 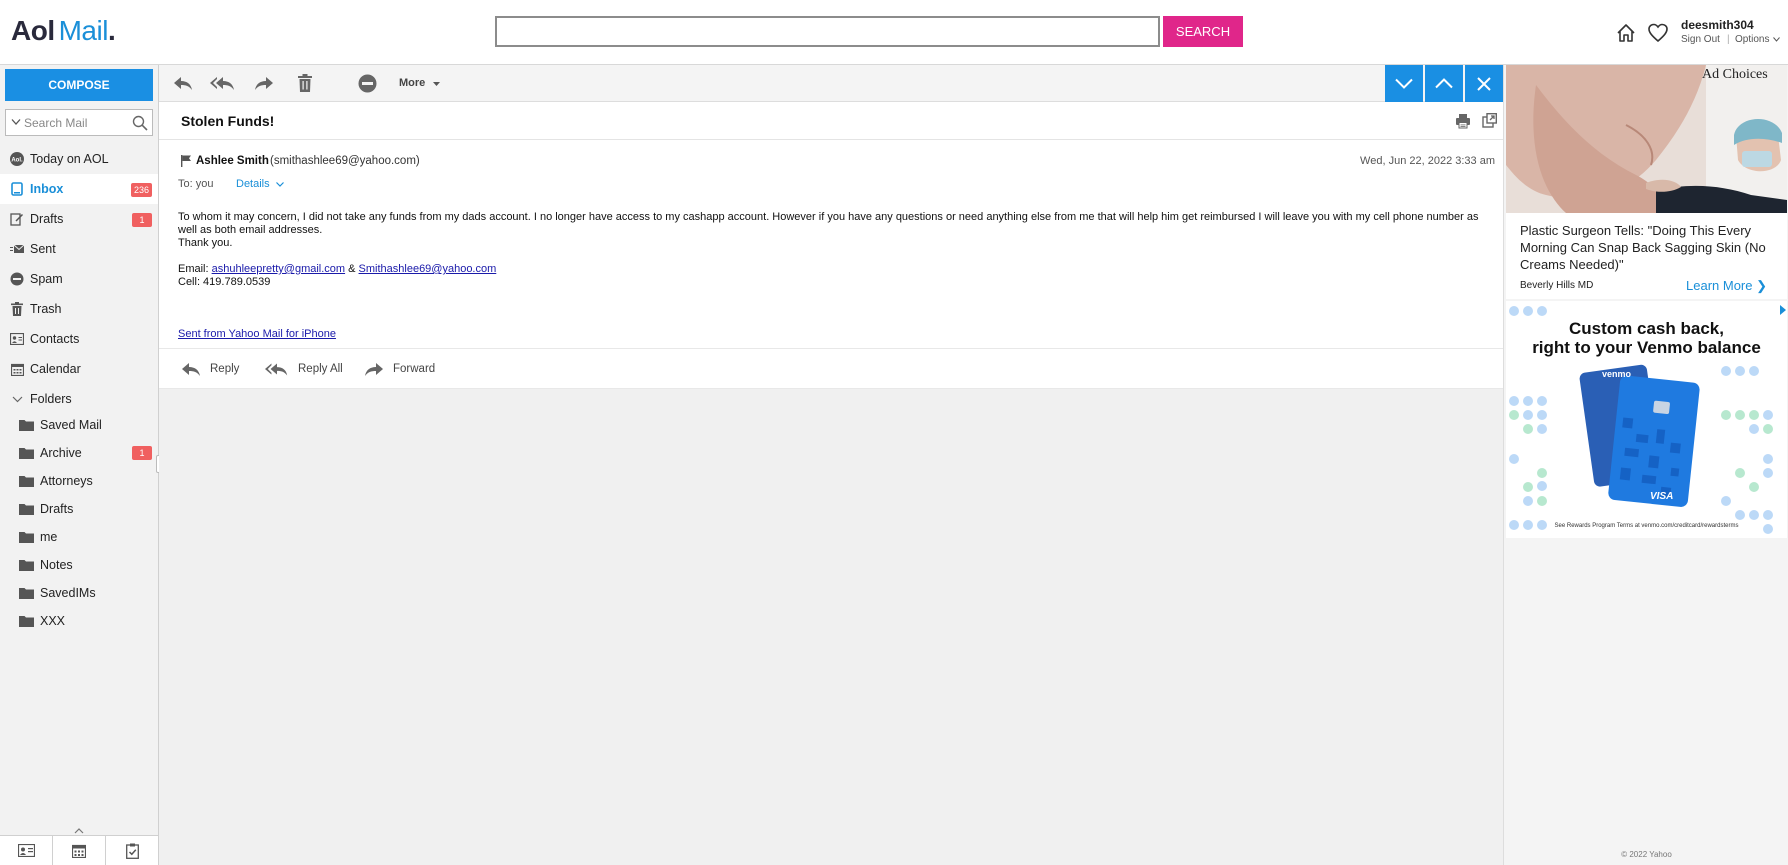 I want to click on folder-item-saved-mail: Saved Mail, so click(x=79, y=425).